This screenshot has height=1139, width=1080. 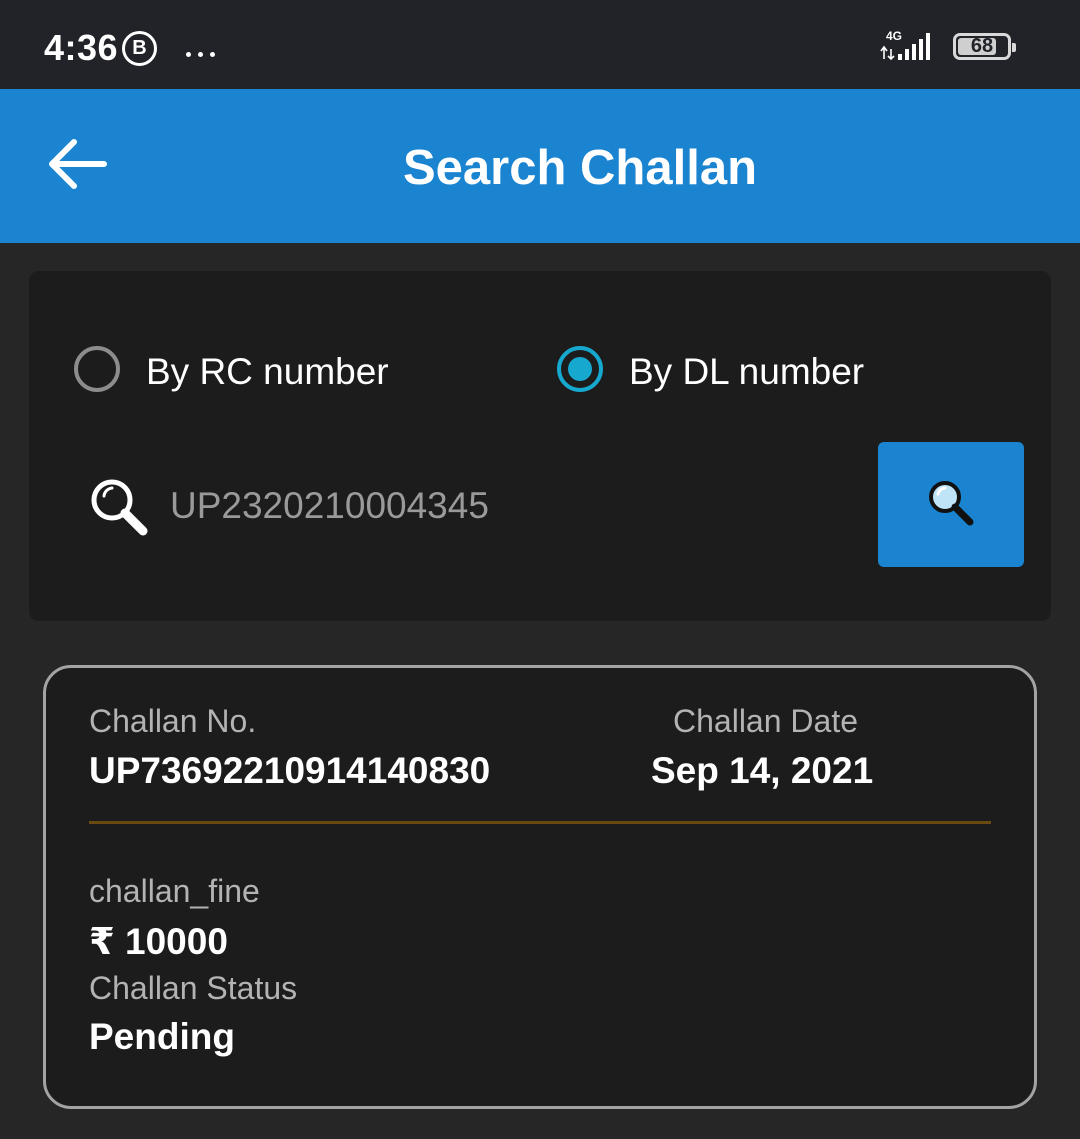 I want to click on network-type-label: 4G, so click(x=894, y=36).